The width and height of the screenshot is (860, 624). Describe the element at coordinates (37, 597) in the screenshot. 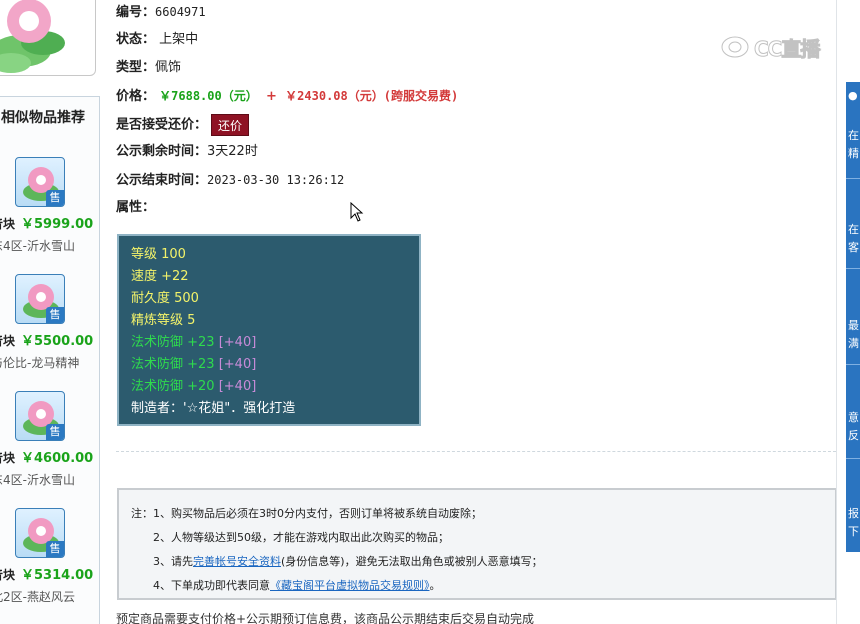

I see `similar-item-server: 北2区-燕赵风云` at that location.